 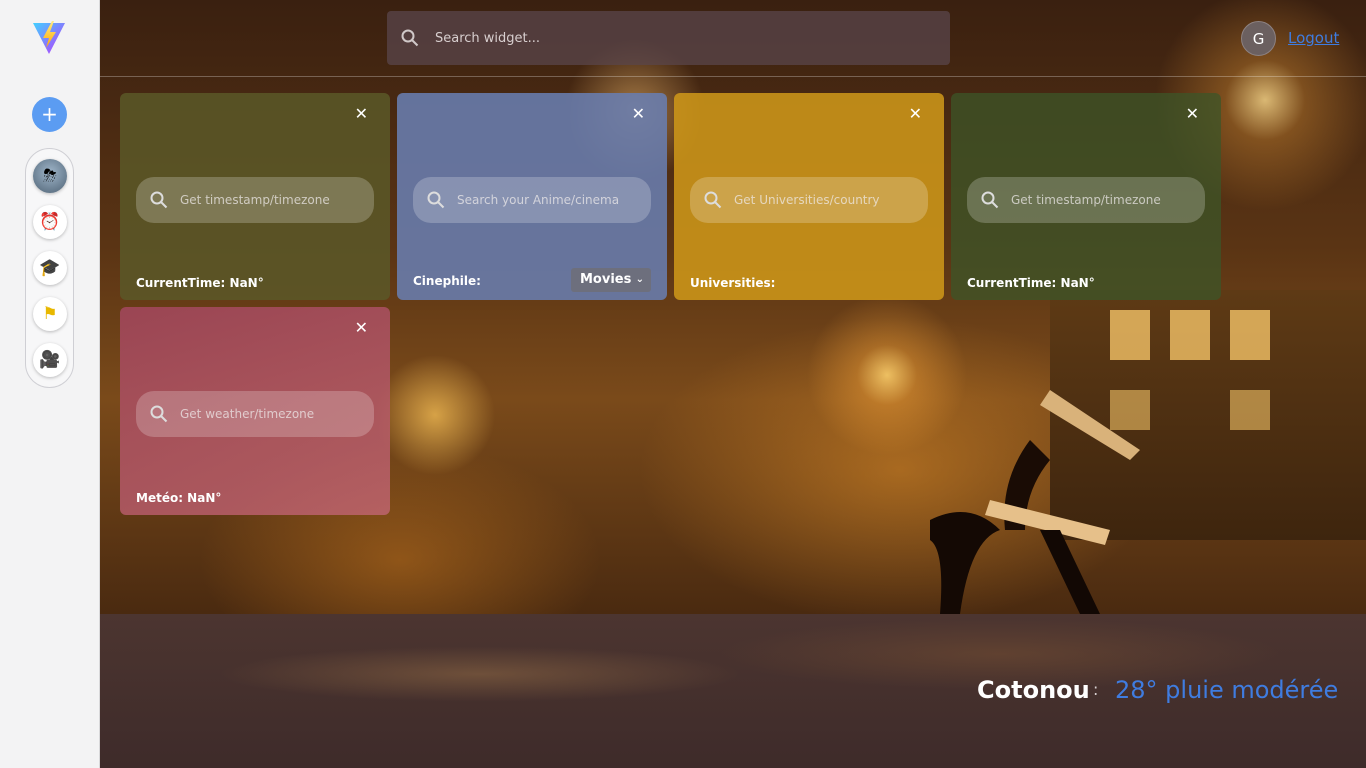 I want to click on sidebar: + ⛈ ⏰ 🎓 ⚑ 🎥, so click(x=50, y=384).